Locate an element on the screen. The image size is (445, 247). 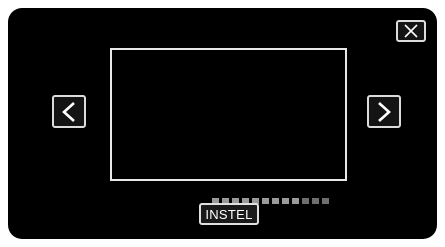
set-button-label: INSTEL is located at coordinates (229, 214).